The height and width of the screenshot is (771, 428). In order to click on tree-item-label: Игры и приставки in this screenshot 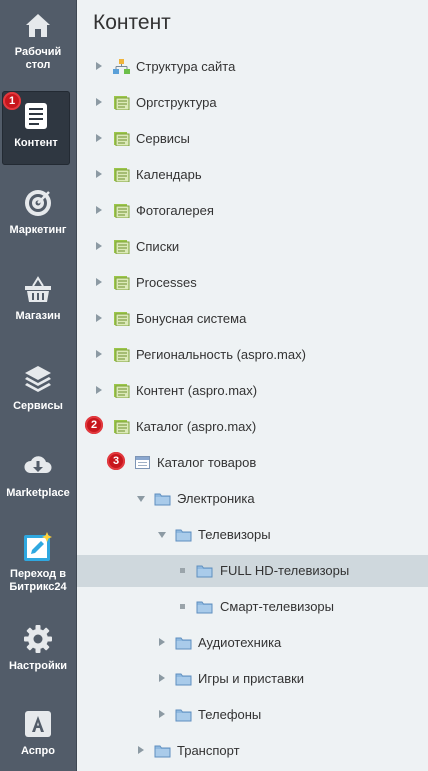, I will do `click(251, 678)`.